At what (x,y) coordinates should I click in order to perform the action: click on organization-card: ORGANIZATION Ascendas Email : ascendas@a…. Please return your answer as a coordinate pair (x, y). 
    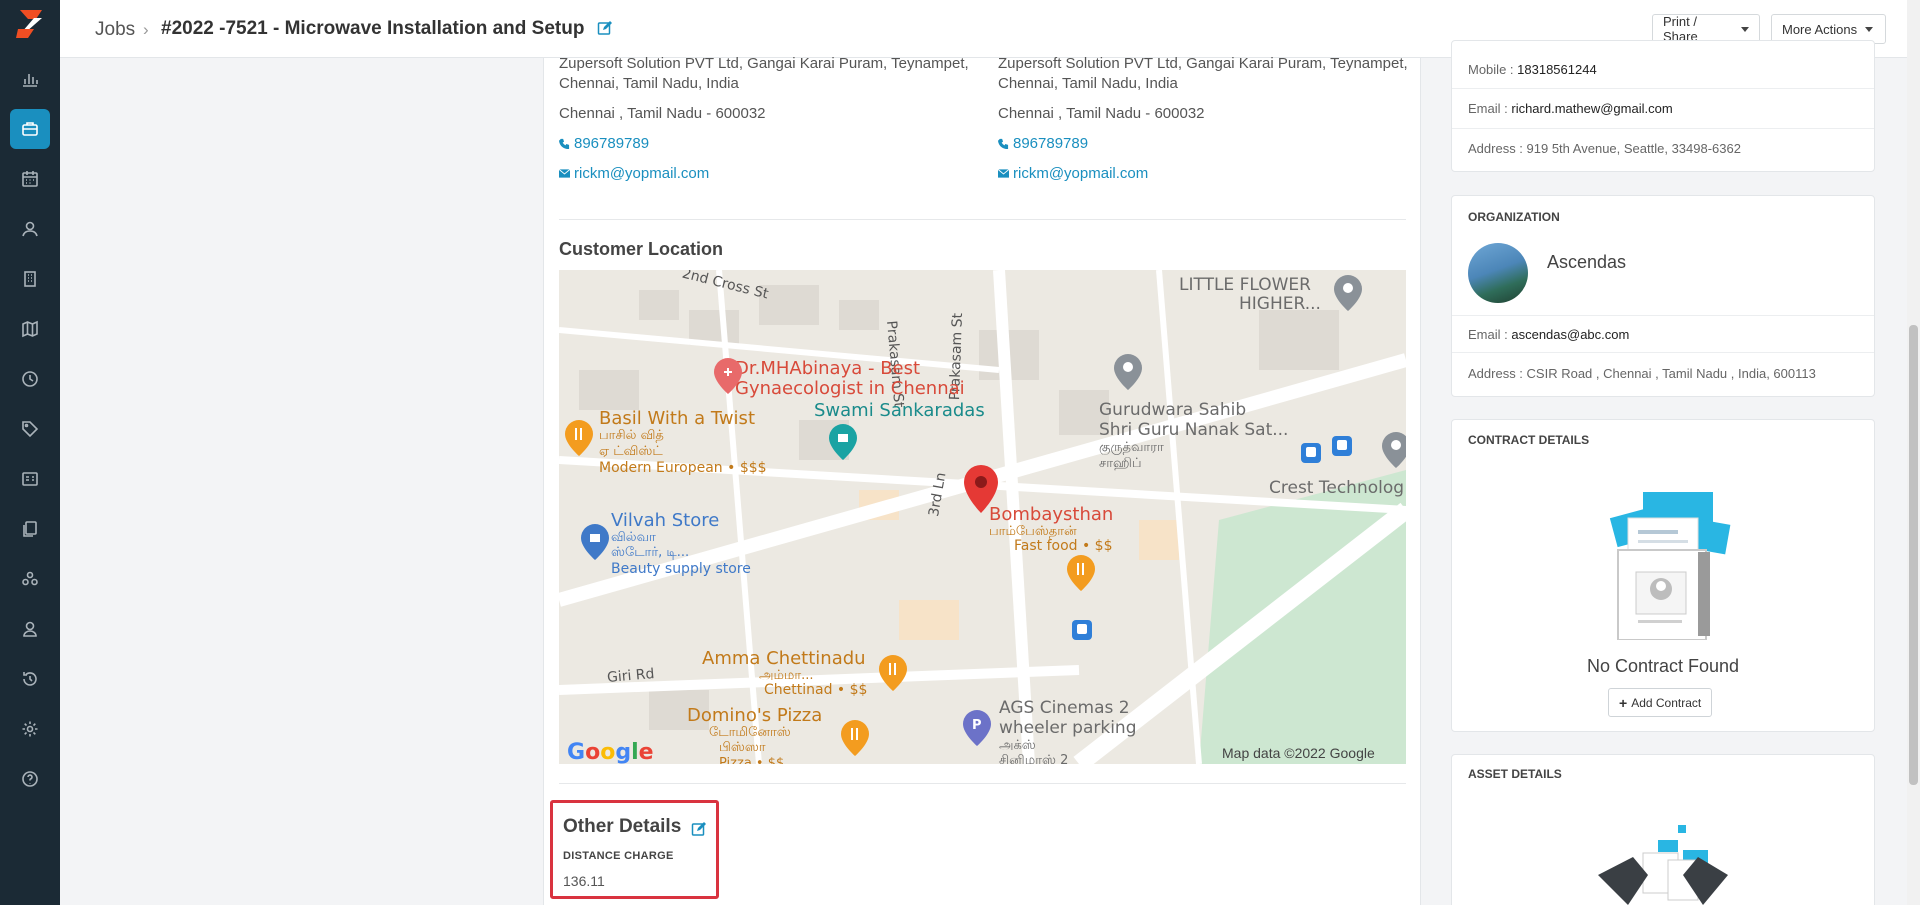
    Looking at the image, I should click on (1663, 296).